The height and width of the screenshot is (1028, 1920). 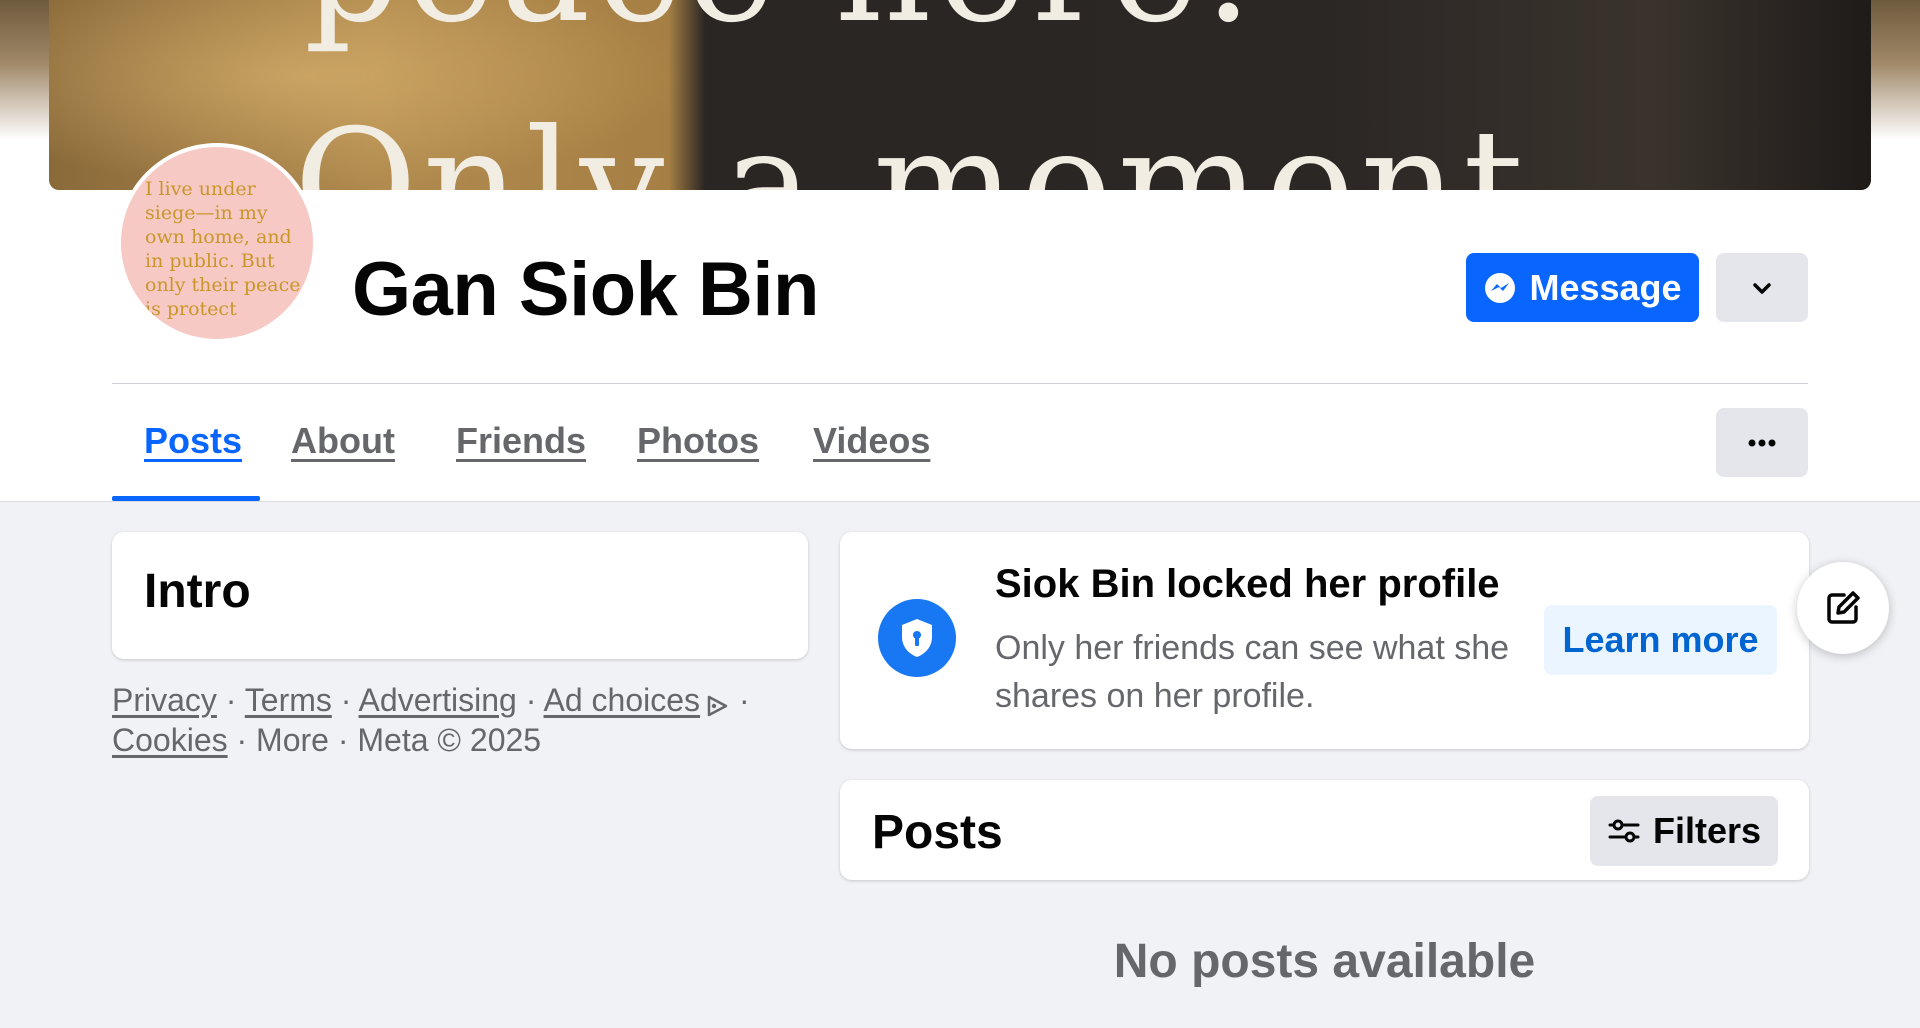 What do you see at coordinates (197, 591) in the screenshot?
I see `intro-title: Intro` at bounding box center [197, 591].